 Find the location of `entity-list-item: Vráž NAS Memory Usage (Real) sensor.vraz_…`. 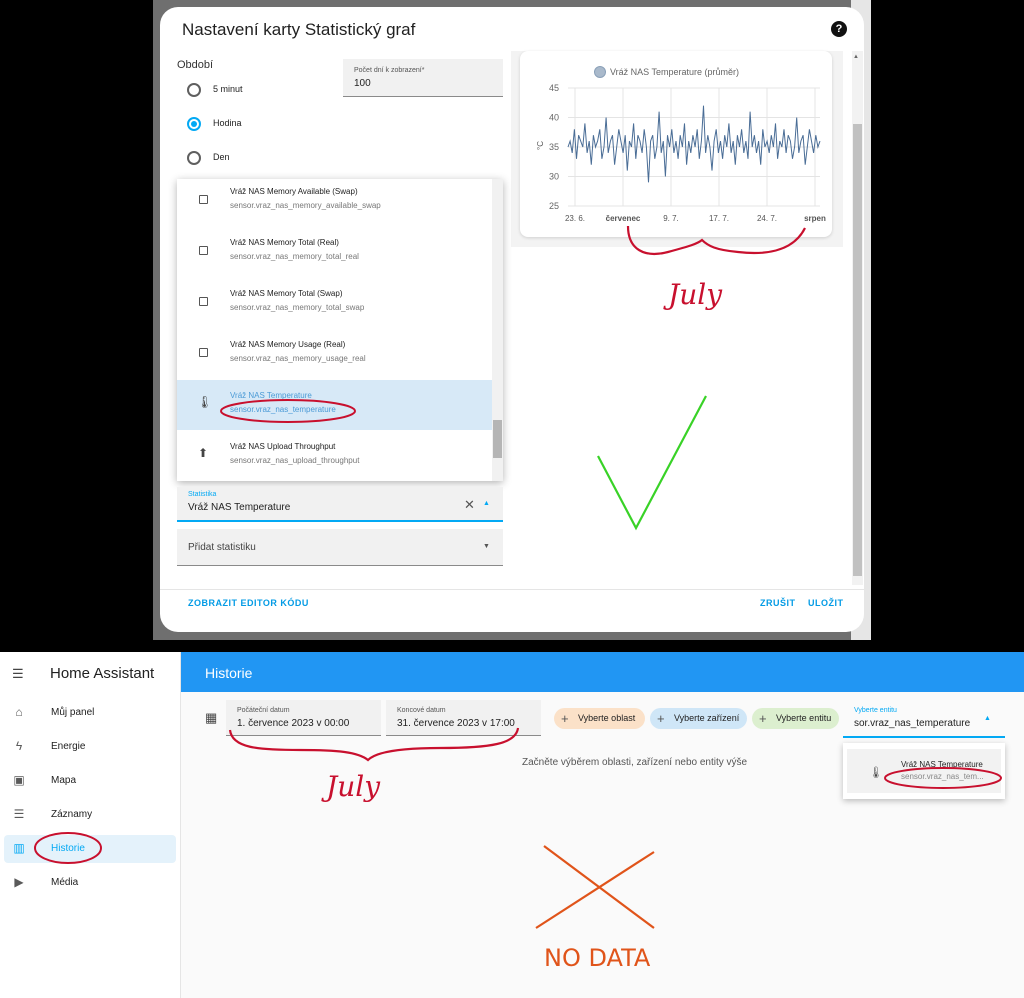

entity-list-item: Vráž NAS Memory Usage (Real) sensor.vraz_… is located at coordinates (334, 354).